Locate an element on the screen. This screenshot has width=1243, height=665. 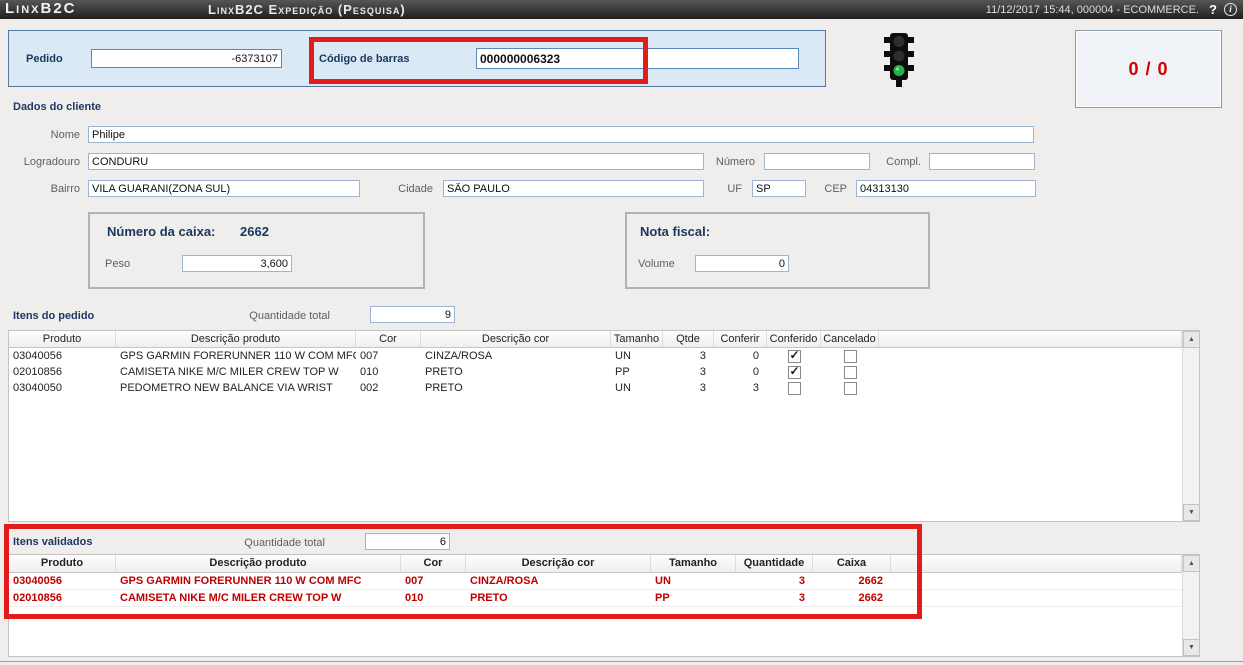
bottom-divider is located at coordinates (621, 661).